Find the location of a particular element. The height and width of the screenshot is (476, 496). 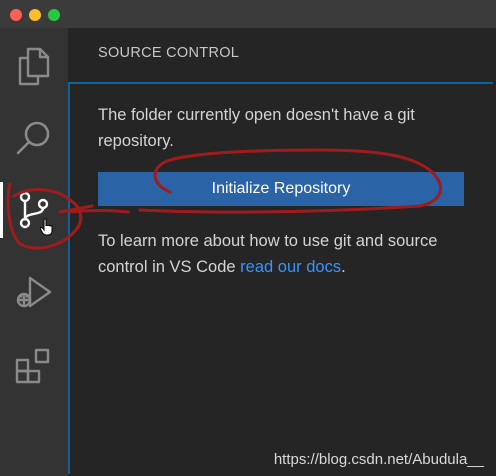

activity-search is located at coordinates (34, 138).